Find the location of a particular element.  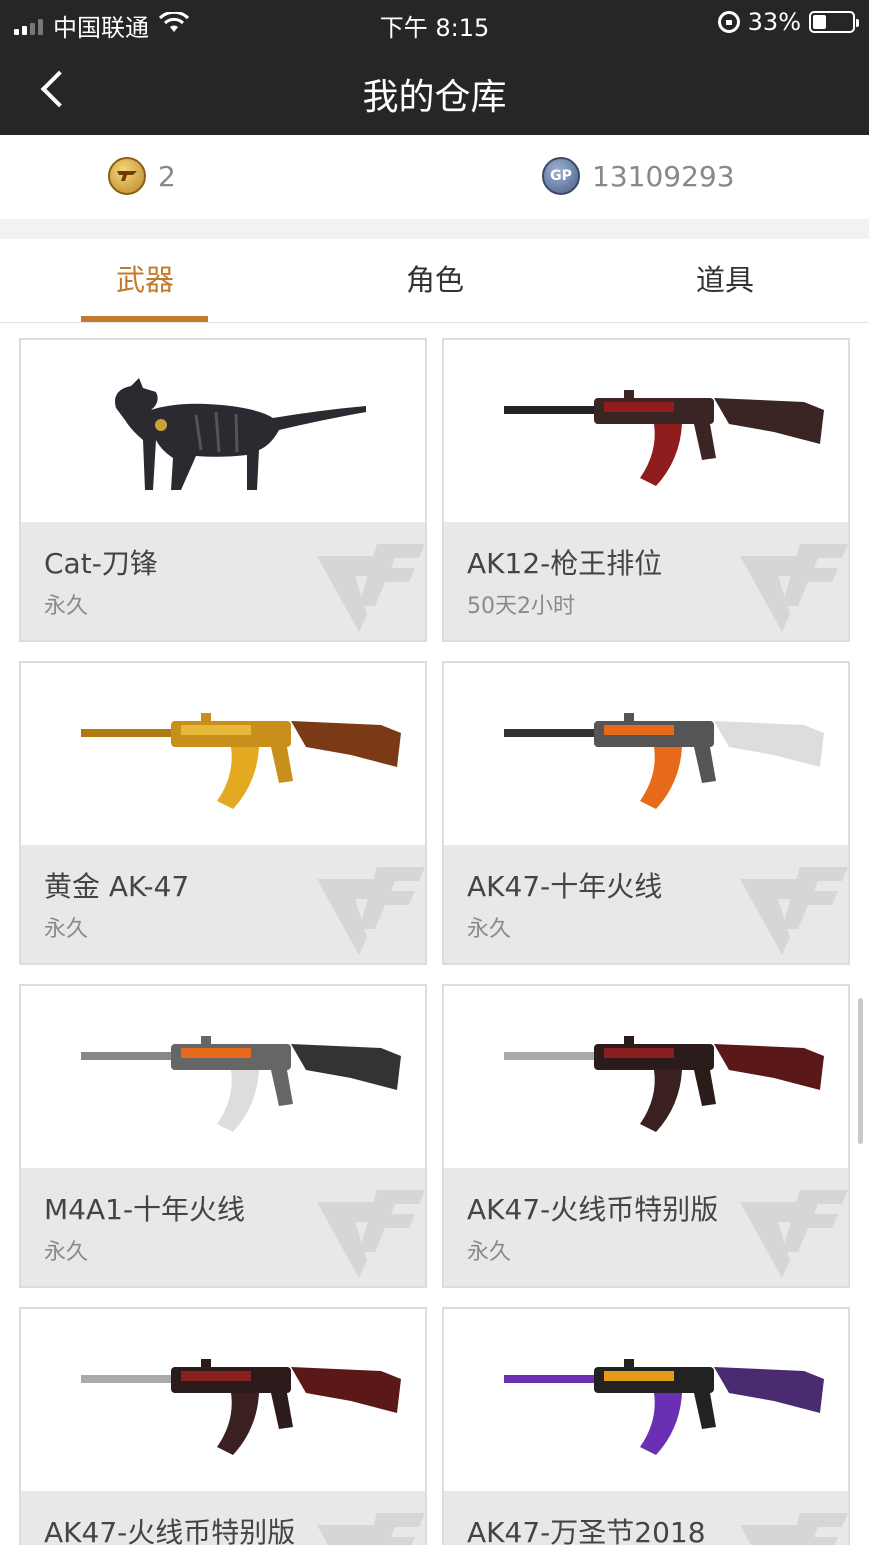

tab-weapons: 武器 is located at coordinates (145, 281).